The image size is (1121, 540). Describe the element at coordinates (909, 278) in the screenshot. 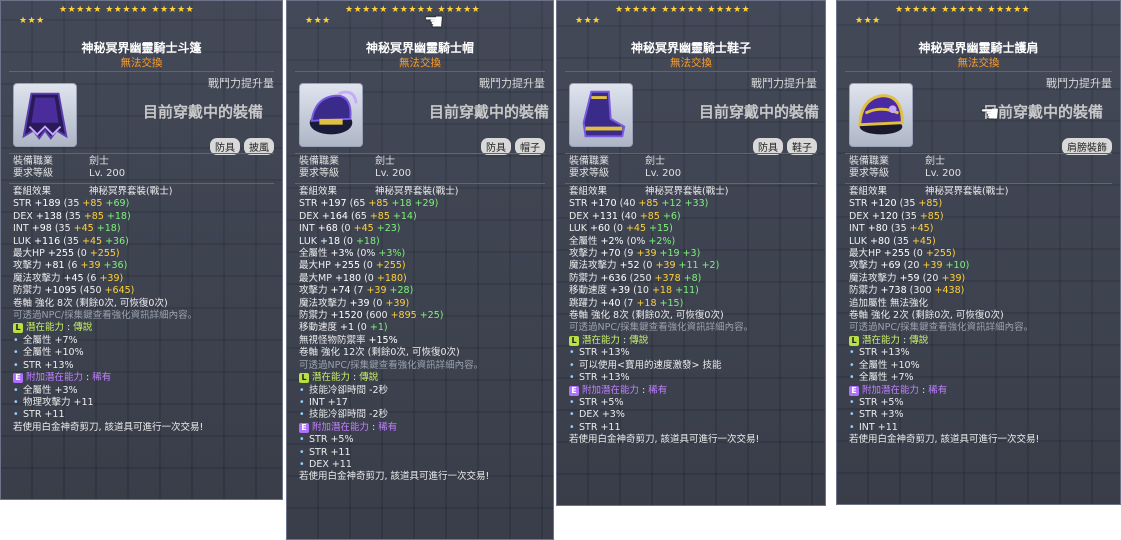

I see `stat-total: +59` at that location.